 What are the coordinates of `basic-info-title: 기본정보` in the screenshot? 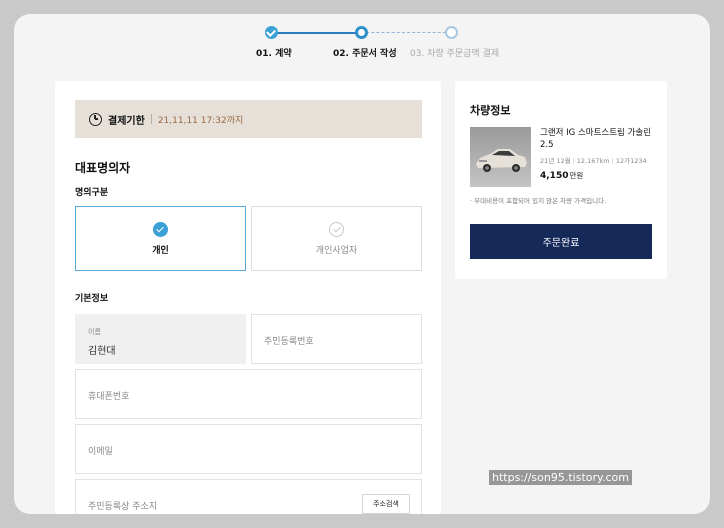 It's located at (92, 299).